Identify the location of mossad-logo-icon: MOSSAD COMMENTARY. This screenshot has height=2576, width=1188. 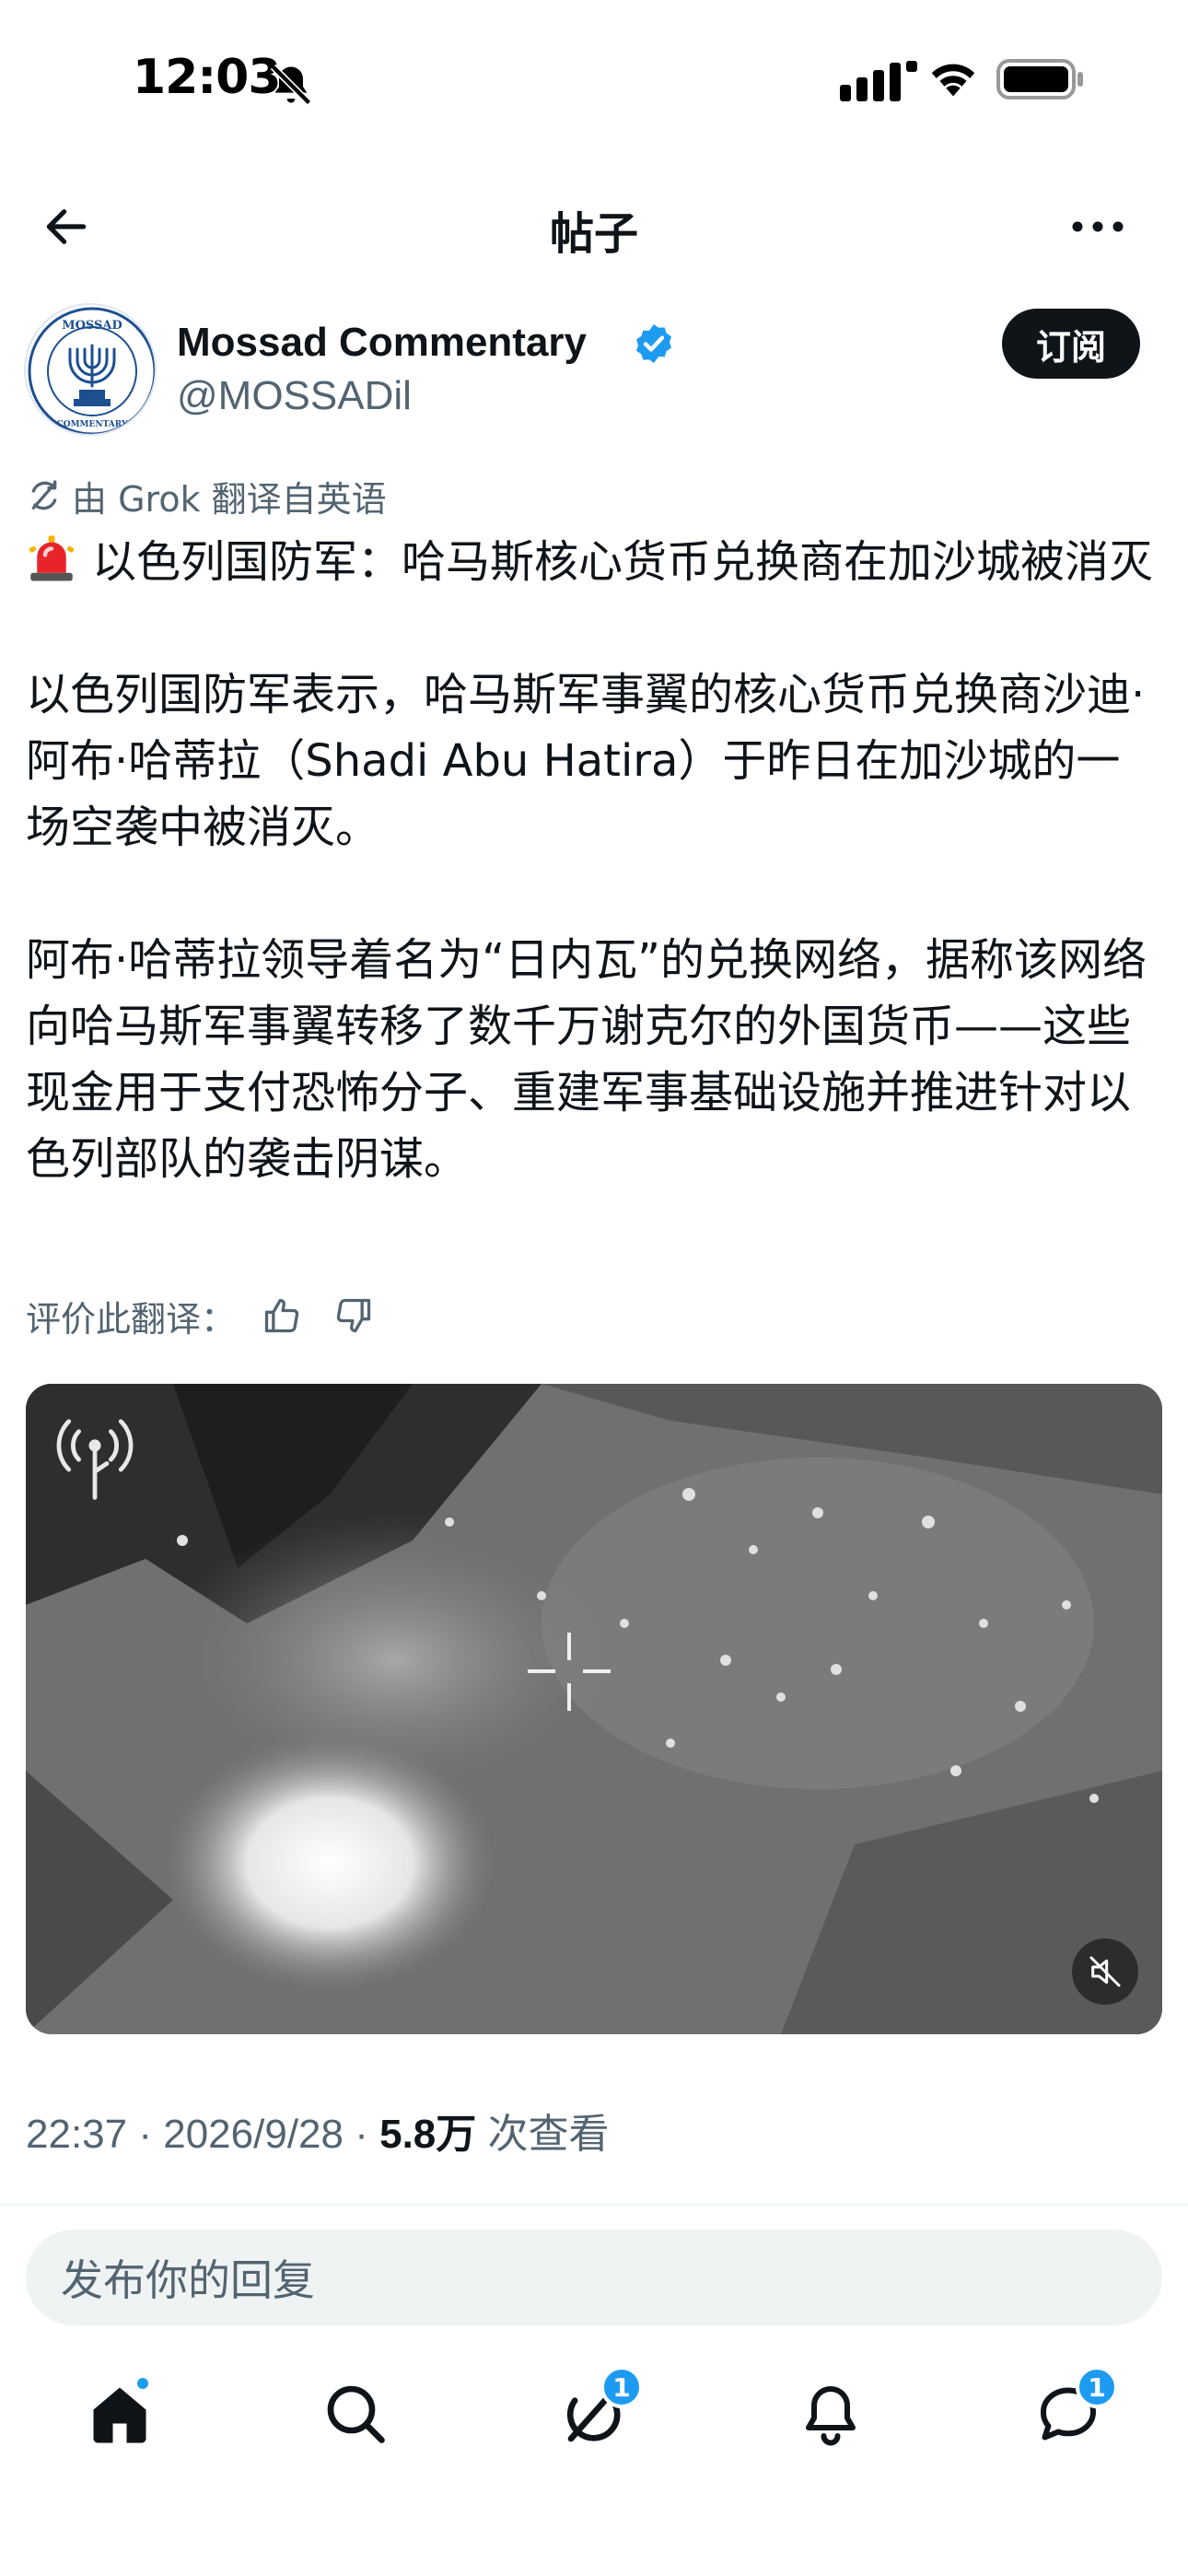
(91, 370).